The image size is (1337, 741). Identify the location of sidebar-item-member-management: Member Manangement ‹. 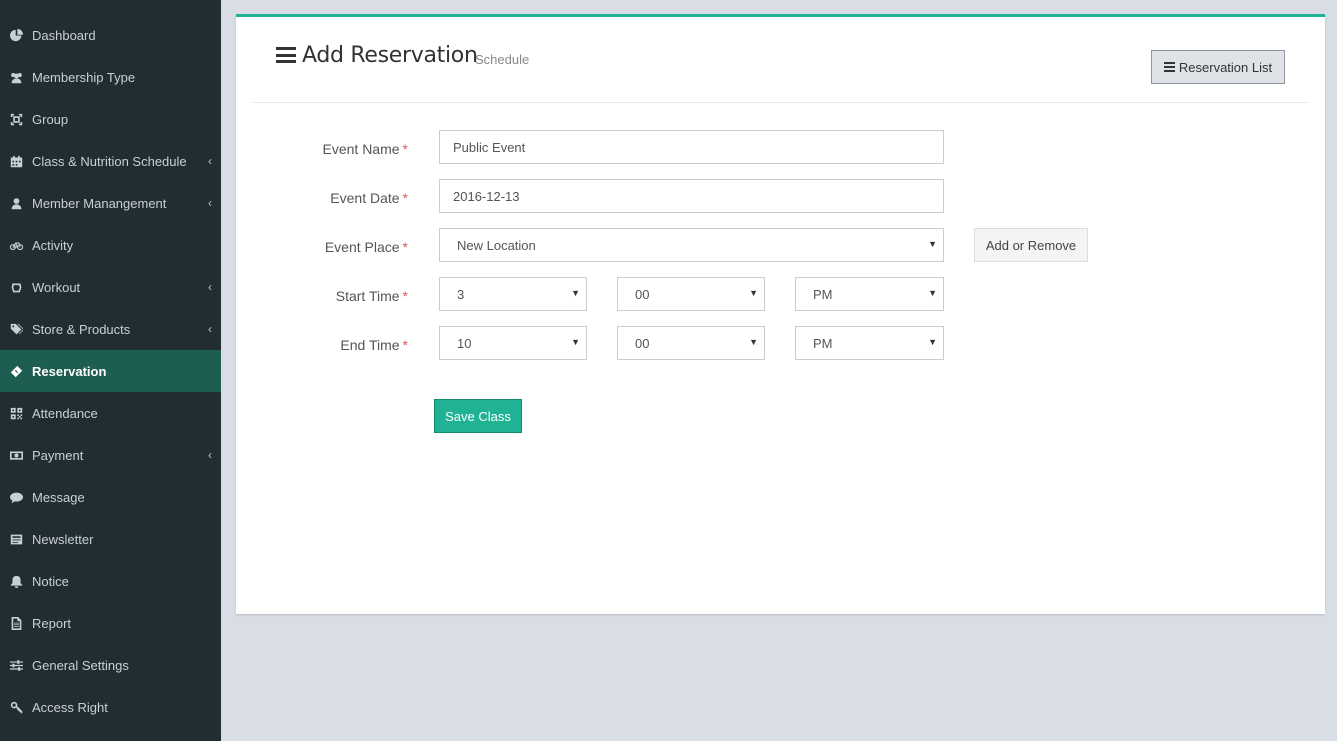
(110, 203).